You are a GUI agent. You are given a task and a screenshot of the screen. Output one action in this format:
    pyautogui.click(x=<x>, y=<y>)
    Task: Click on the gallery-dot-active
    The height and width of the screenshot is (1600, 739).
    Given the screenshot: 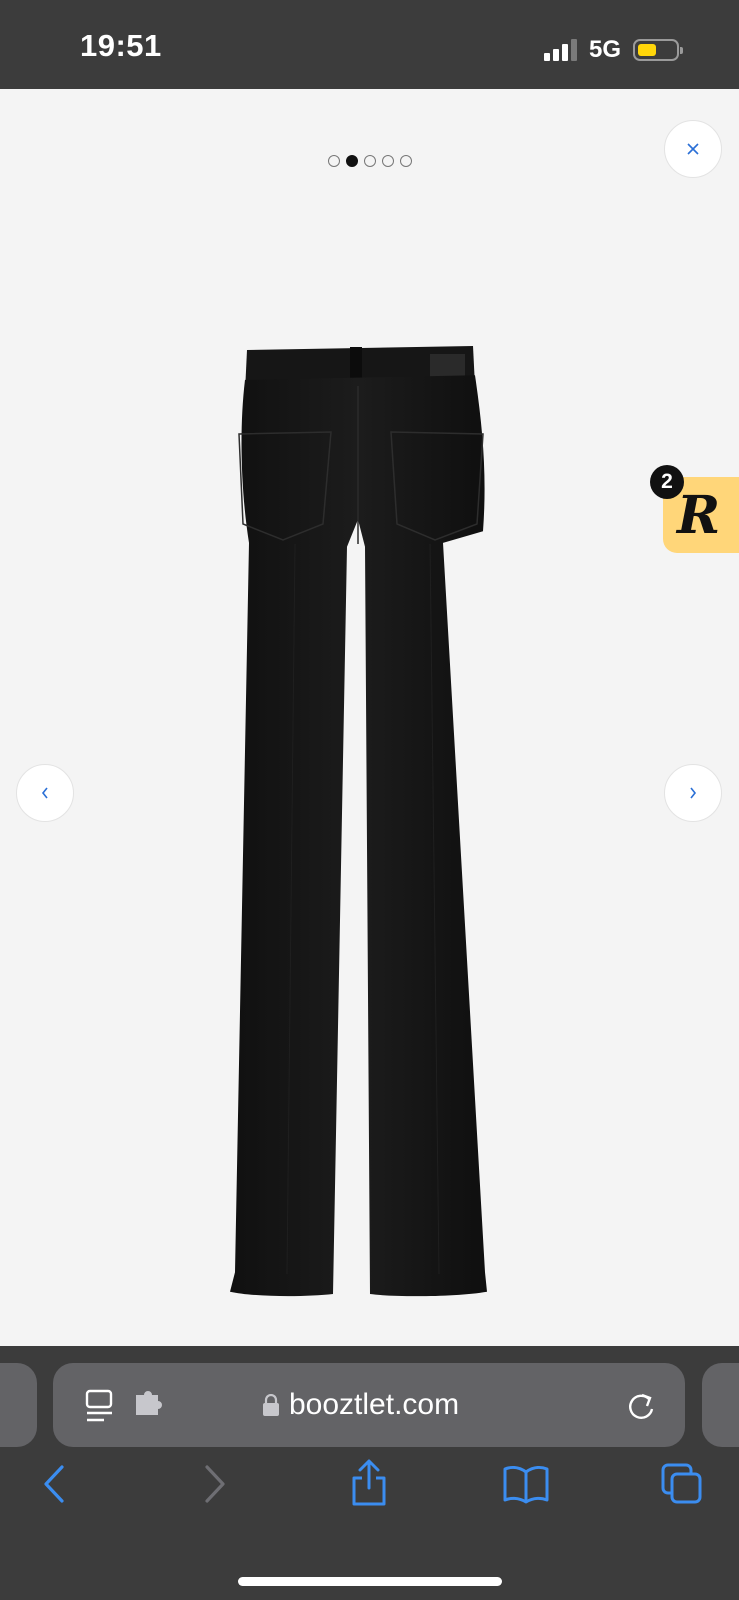 What is the action you would take?
    pyautogui.click(x=351, y=161)
    